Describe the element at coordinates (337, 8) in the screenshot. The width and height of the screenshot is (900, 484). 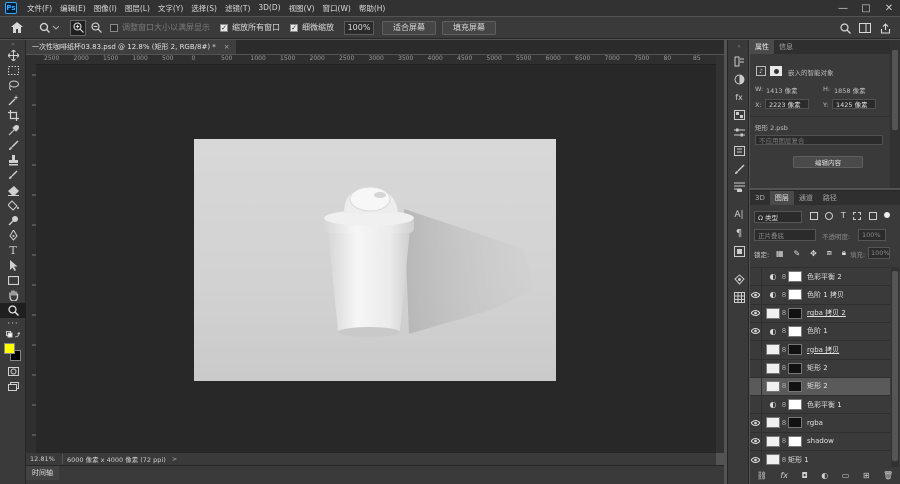
I see `menu-item: 窗口(W)` at that location.